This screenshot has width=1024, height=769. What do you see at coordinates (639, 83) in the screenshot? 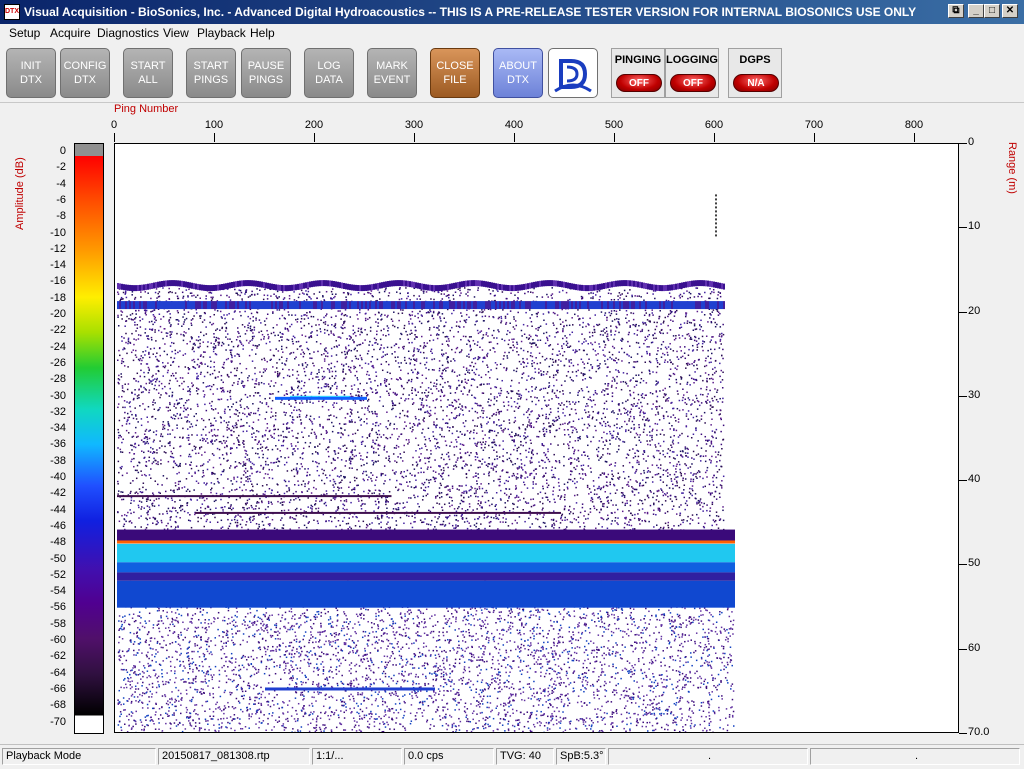
I see `pinging-status-led: OFF` at bounding box center [639, 83].